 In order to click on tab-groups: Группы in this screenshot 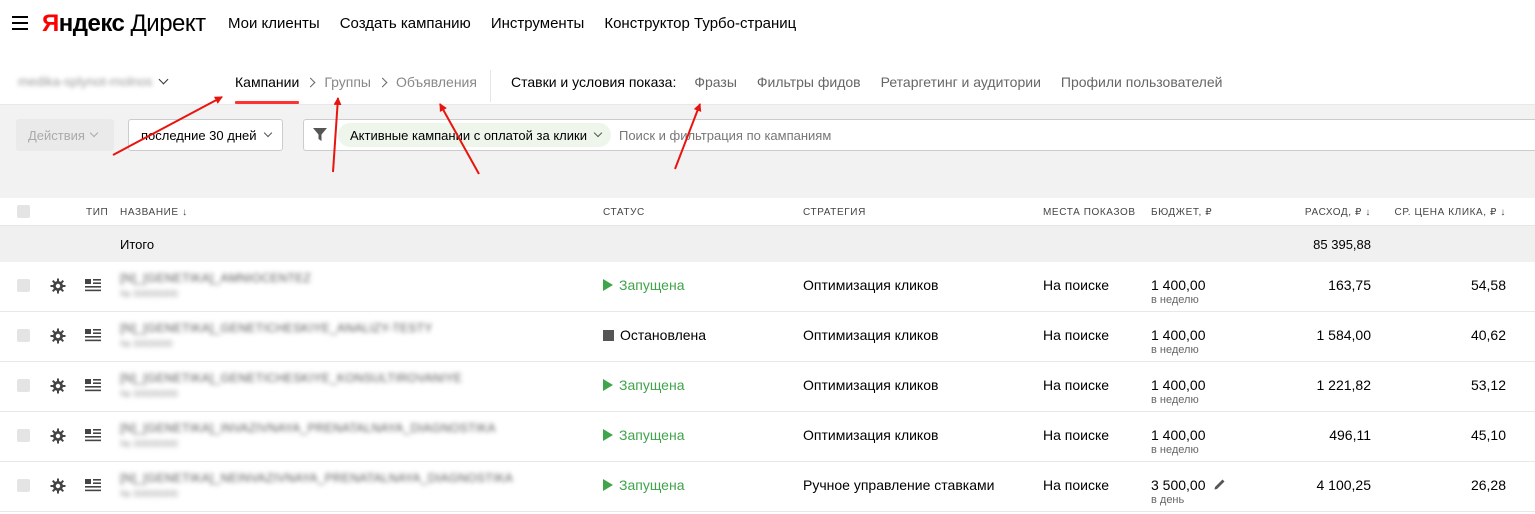, I will do `click(347, 82)`.